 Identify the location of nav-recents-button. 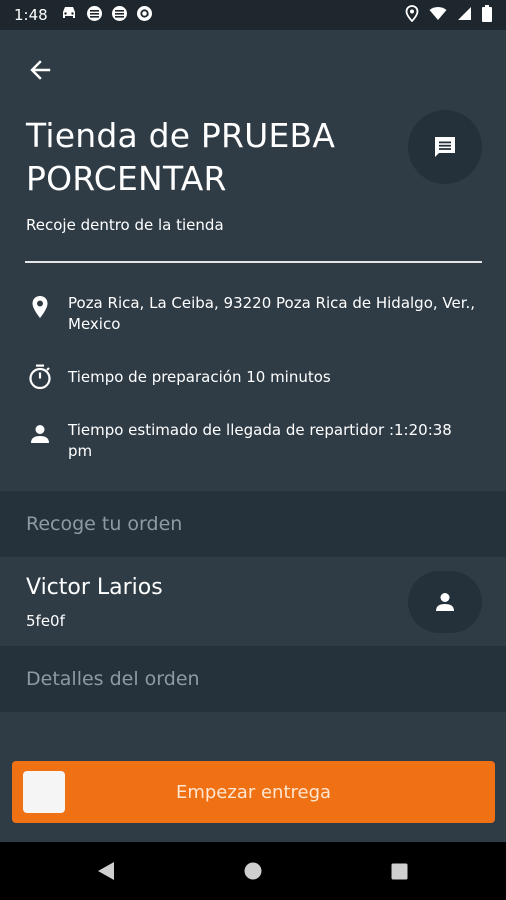
(399, 873).